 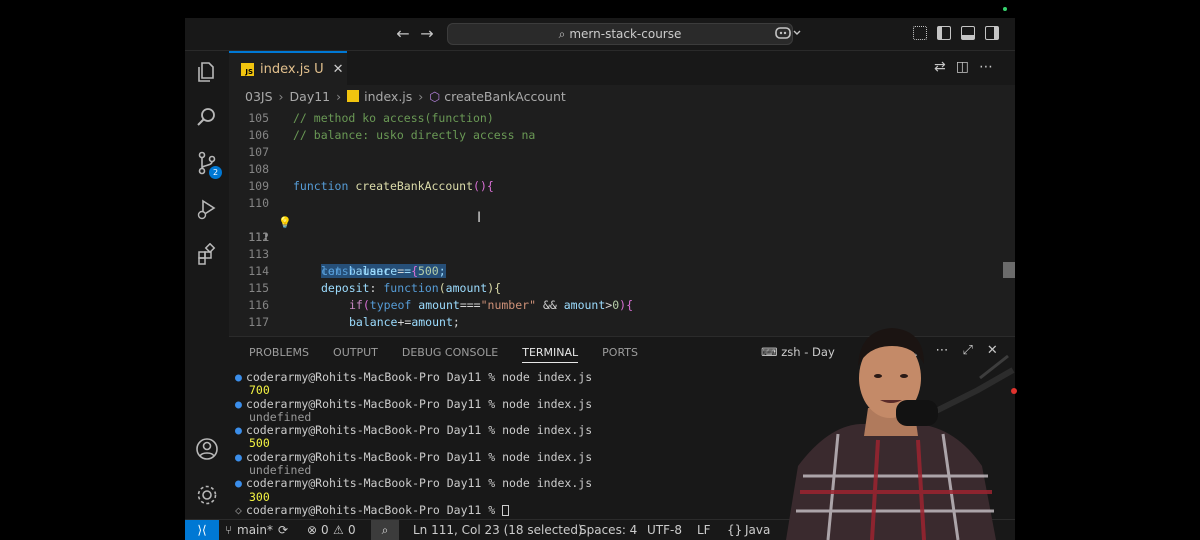 I want to click on remote-indicator-icon: ⟩⟨, so click(x=202, y=530).